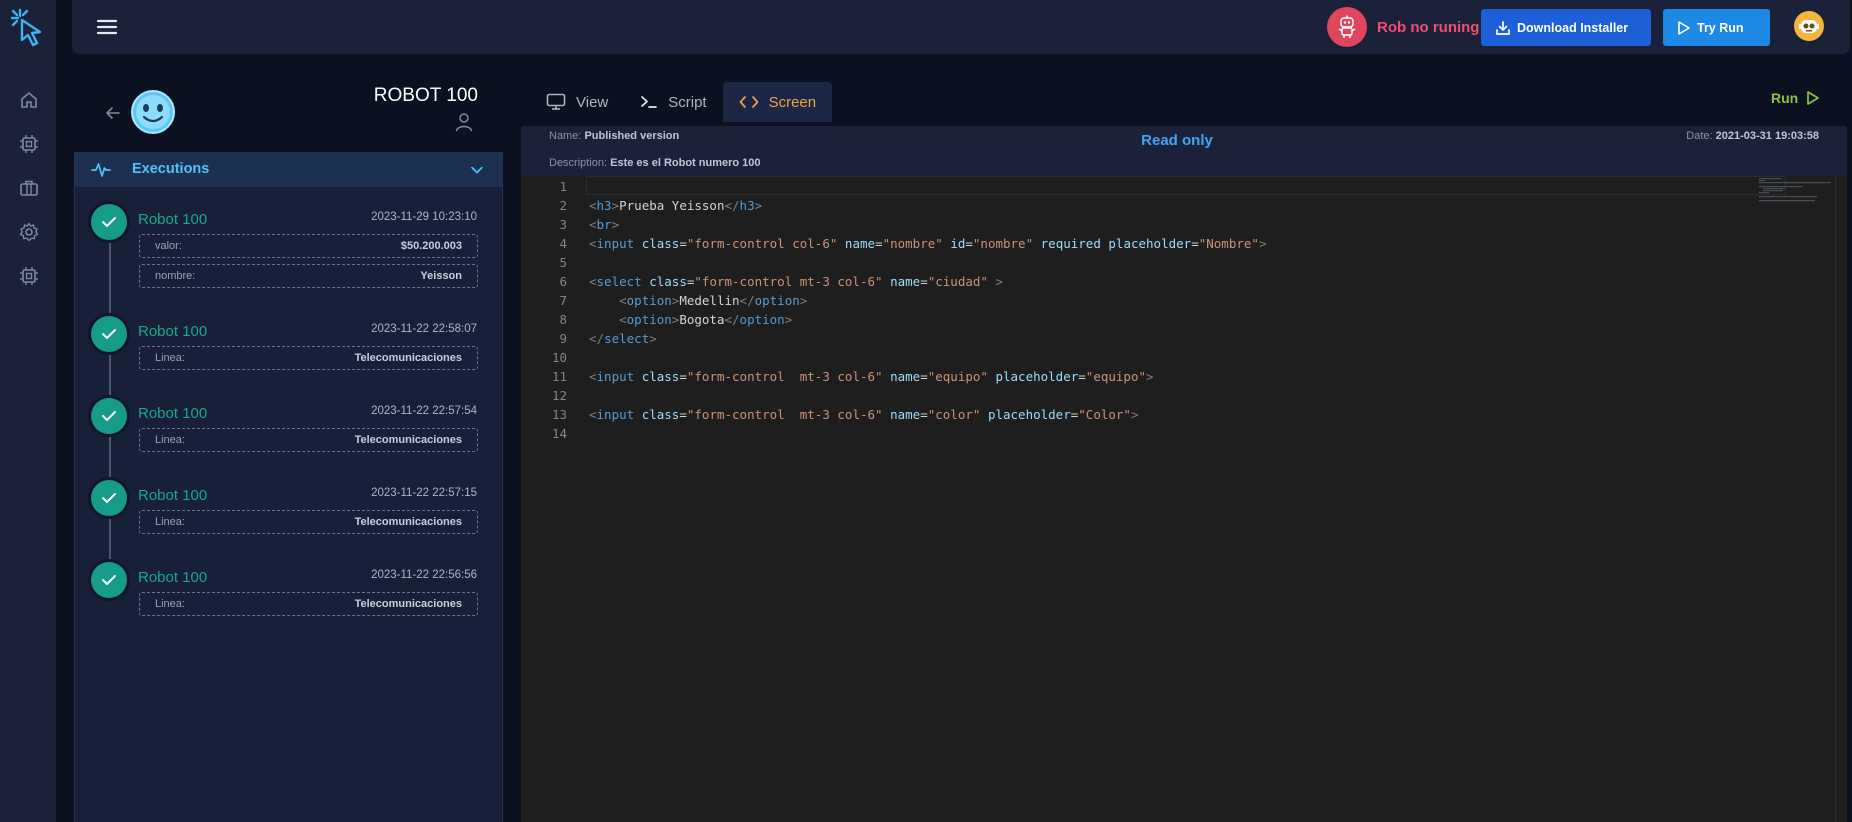  What do you see at coordinates (563, 338) in the screenshot?
I see `line-number: 9` at bounding box center [563, 338].